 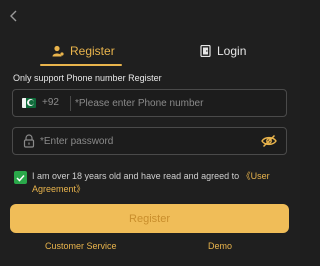 What do you see at coordinates (269, 143) in the screenshot?
I see `eye-hidden-icon` at bounding box center [269, 143].